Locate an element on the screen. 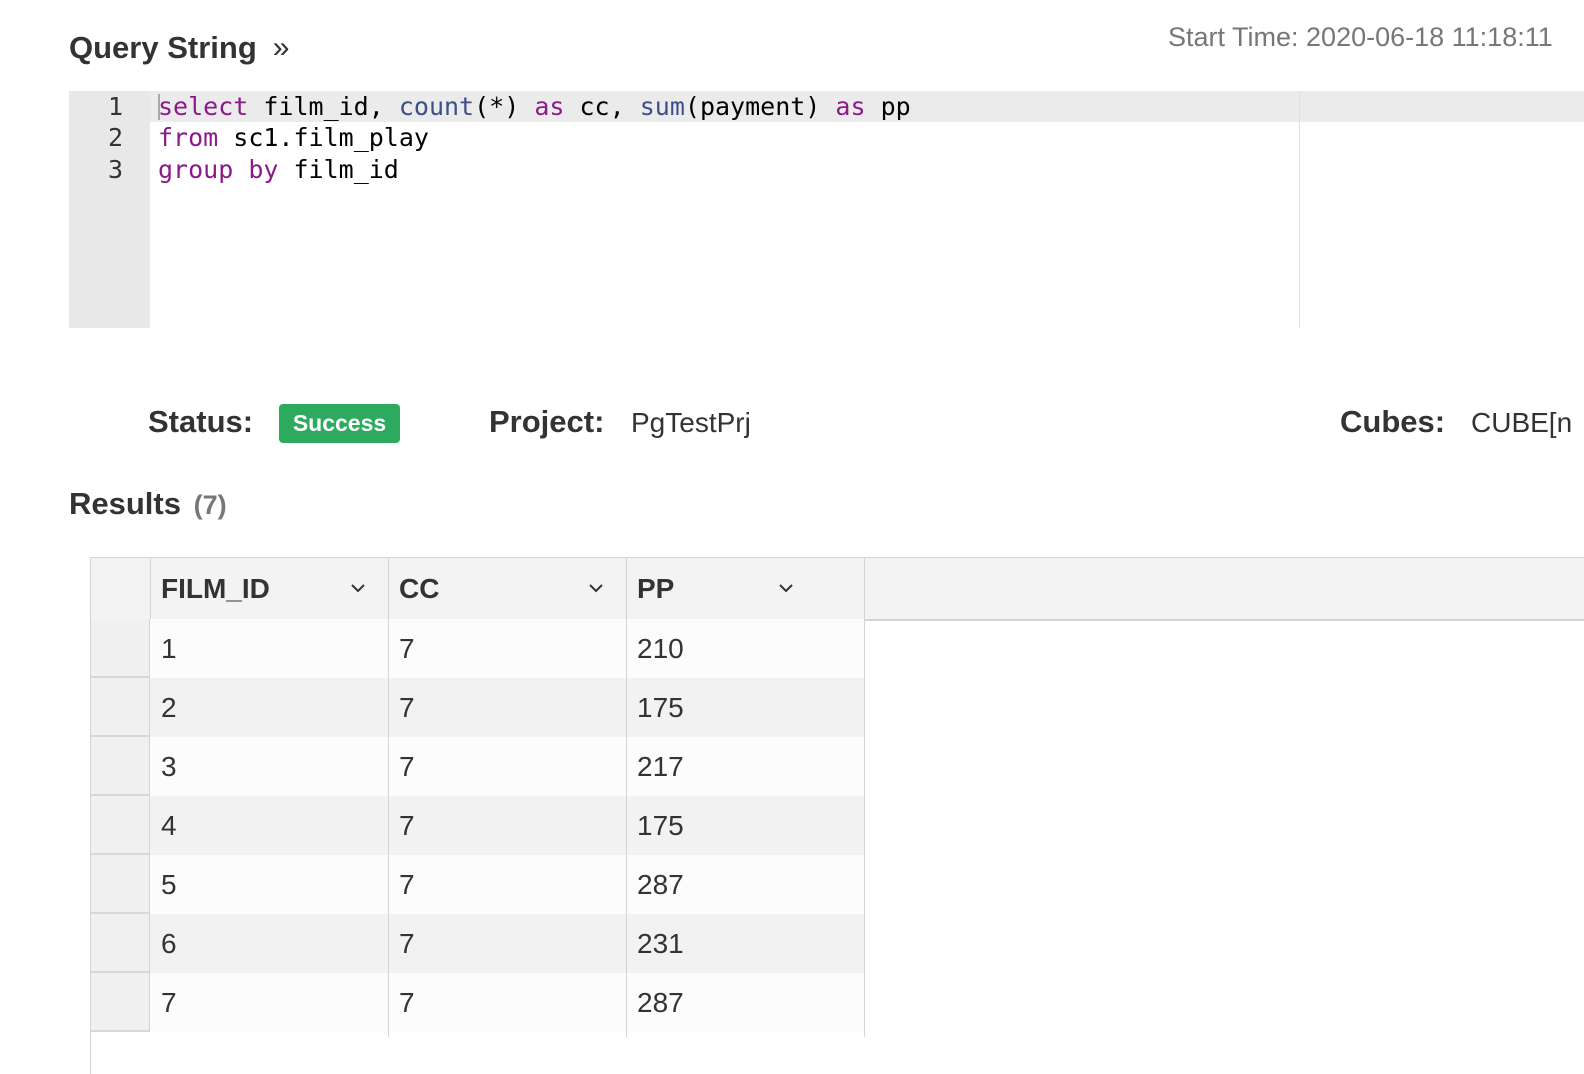 Image resolution: width=1584 pixels, height=1074 pixels. column-header-pp: PP is located at coordinates (746, 588).